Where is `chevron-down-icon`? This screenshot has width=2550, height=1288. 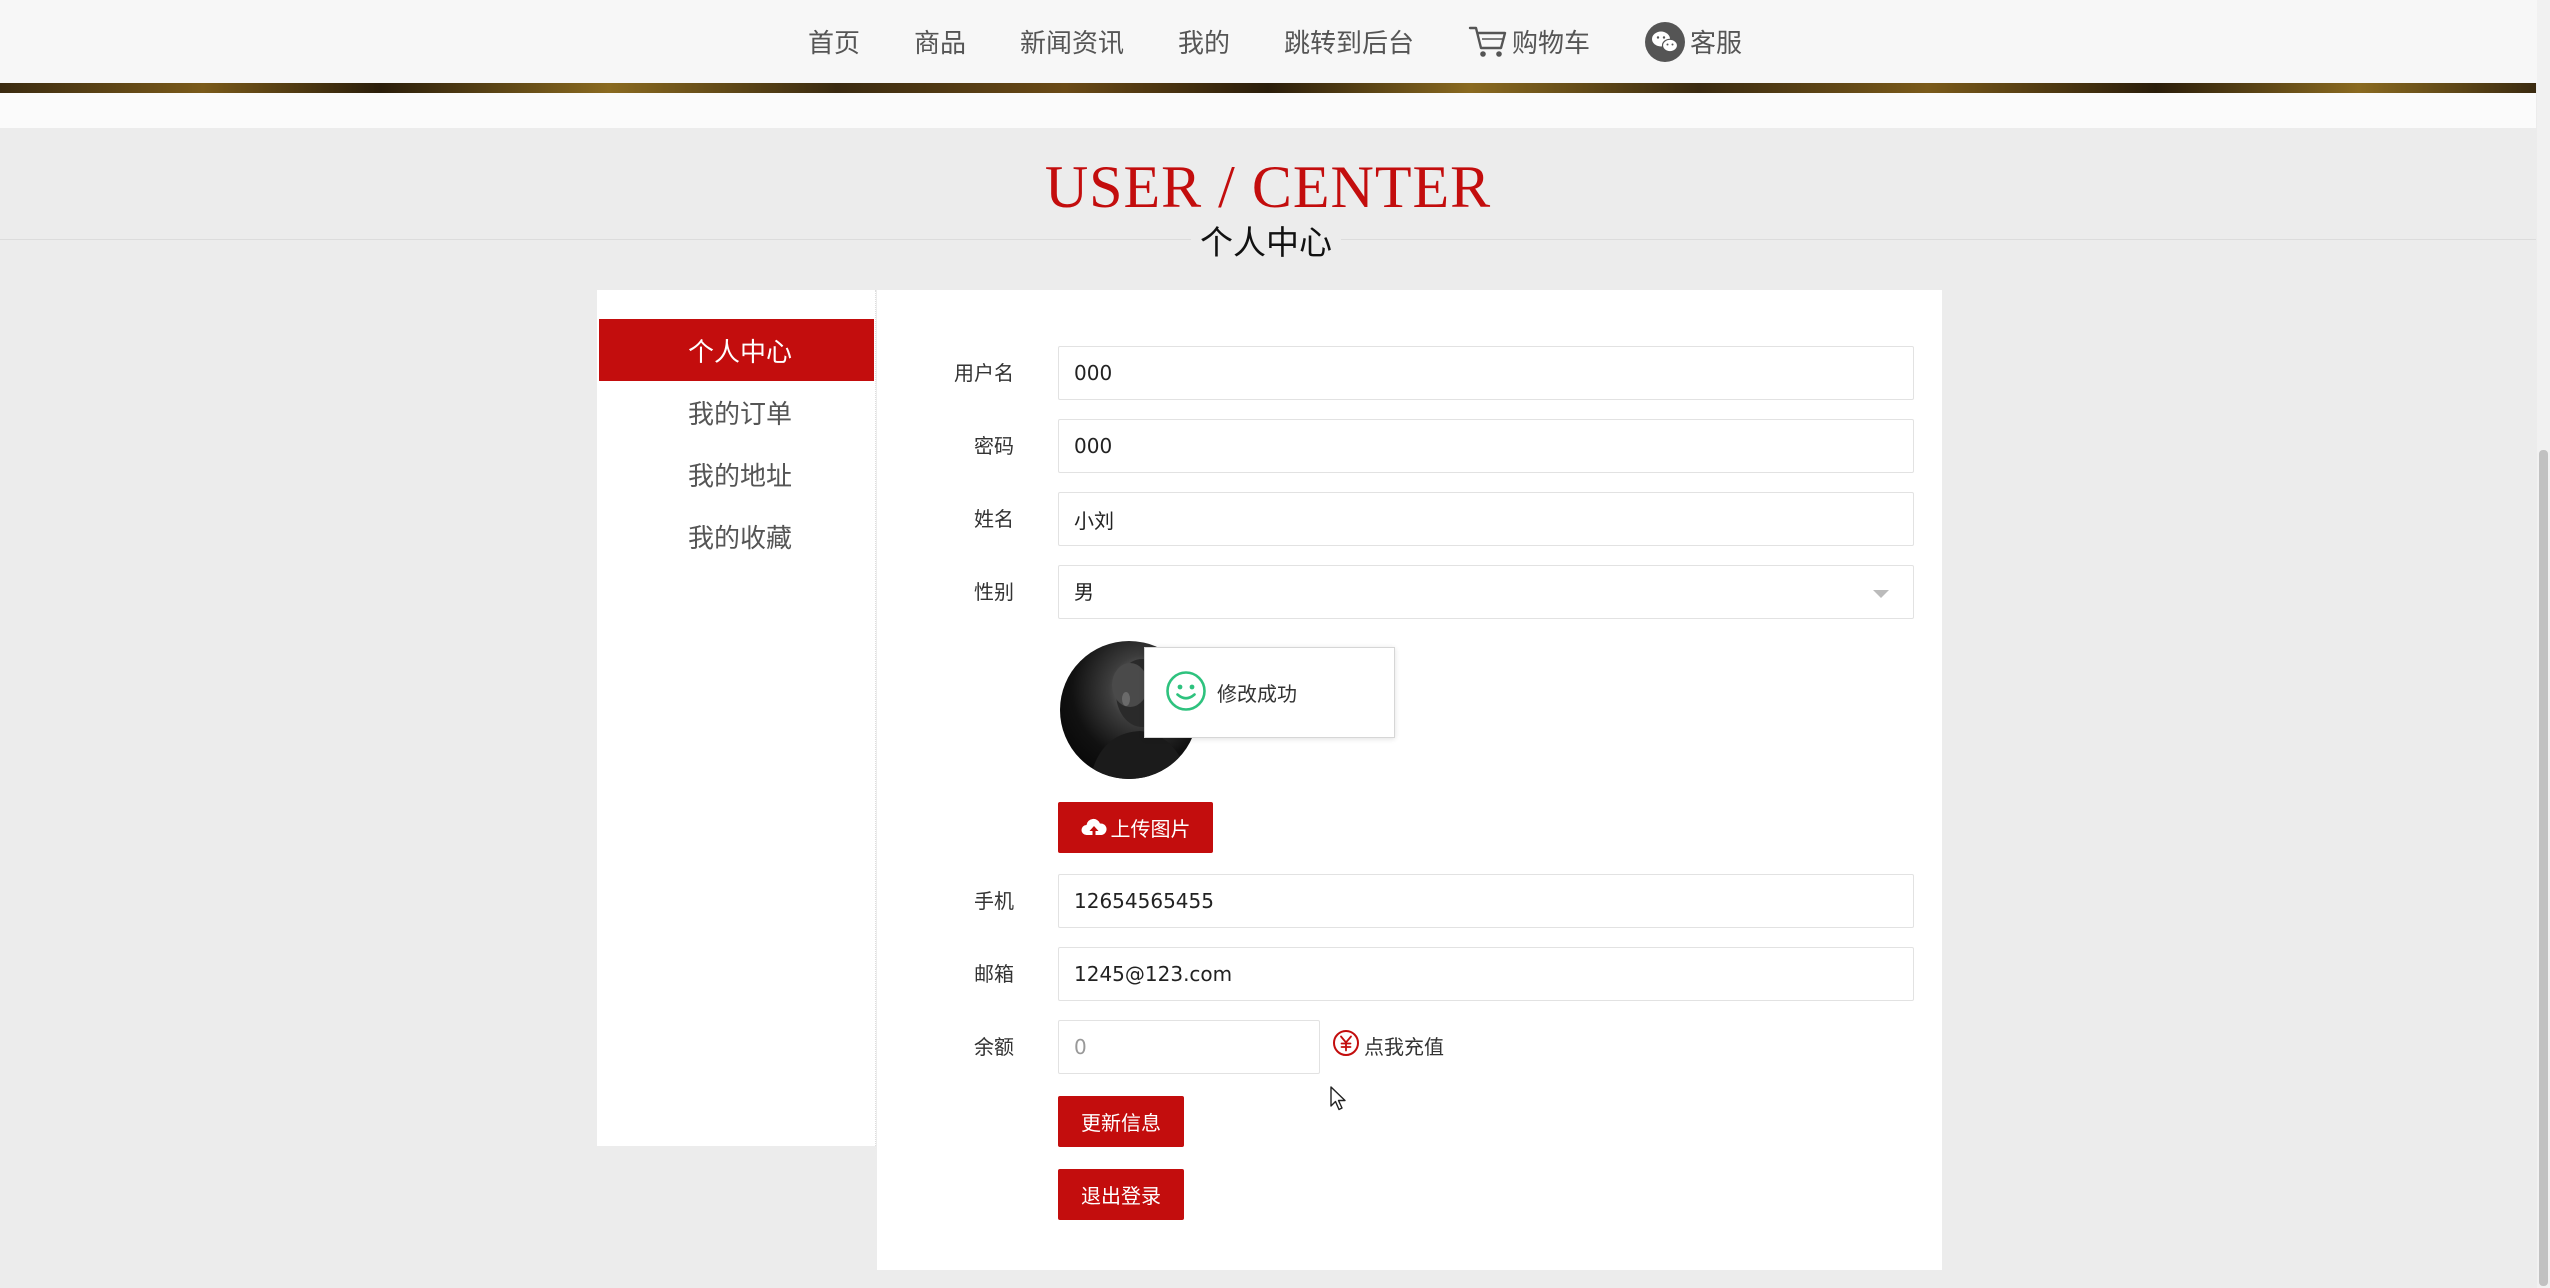
chevron-down-icon is located at coordinates (1881, 594).